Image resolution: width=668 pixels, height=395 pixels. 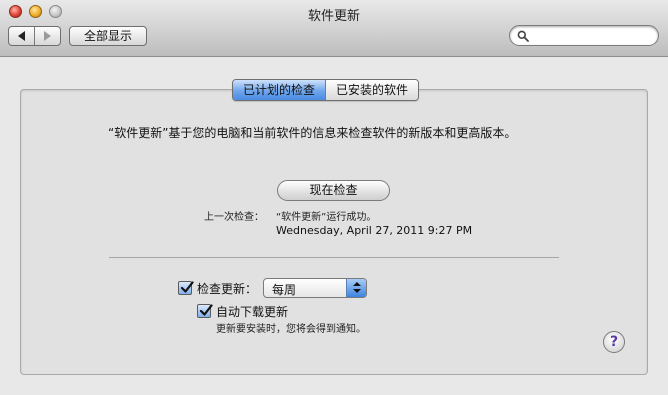 I want to click on check-updates-checkbox, so click(x=186, y=288).